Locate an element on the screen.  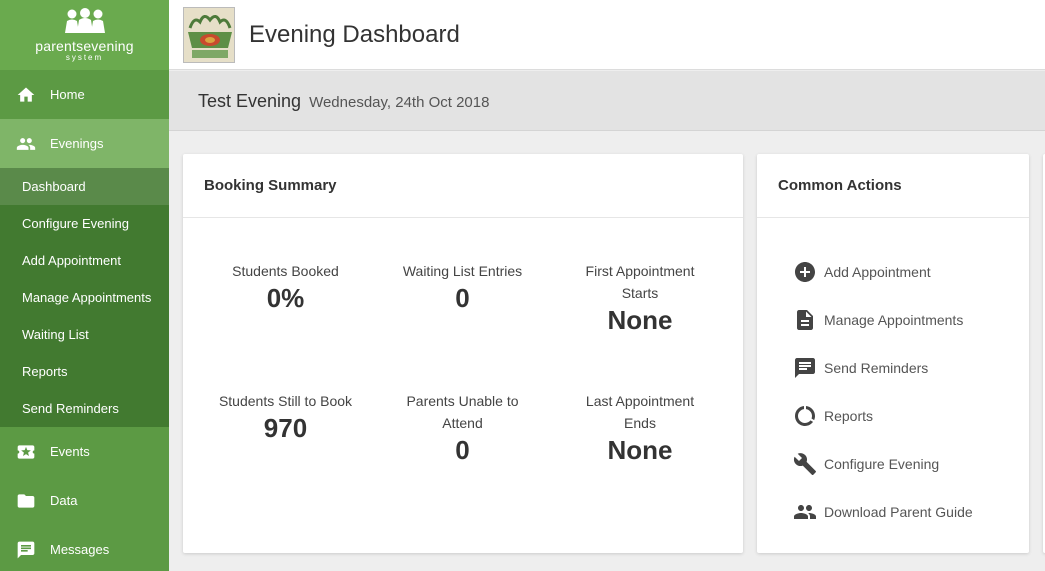
nav-data: Data is located at coordinates (84, 500).